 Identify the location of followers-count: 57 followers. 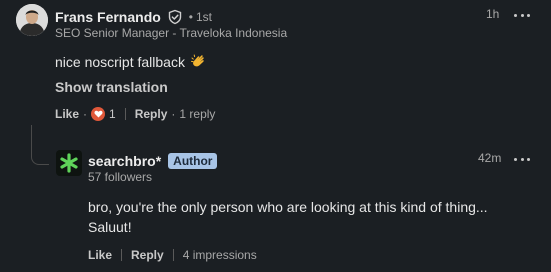
(120, 177).